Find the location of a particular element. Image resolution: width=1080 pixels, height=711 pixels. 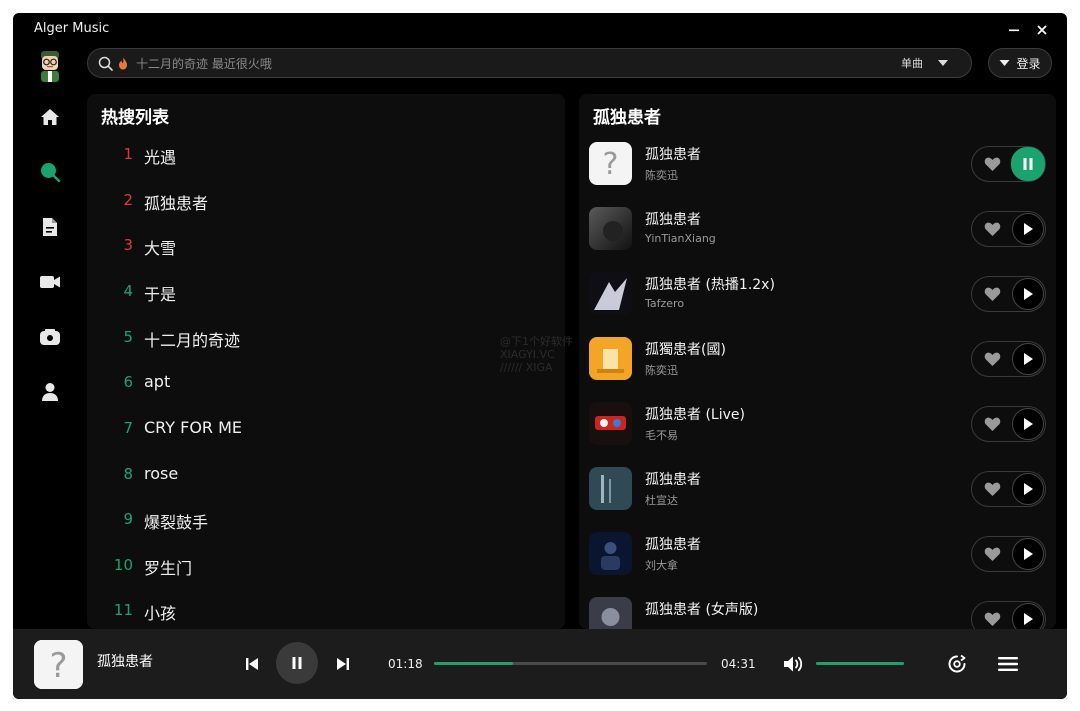

song-item: 孤独患者 (Live) 毛不易 is located at coordinates (817, 424).